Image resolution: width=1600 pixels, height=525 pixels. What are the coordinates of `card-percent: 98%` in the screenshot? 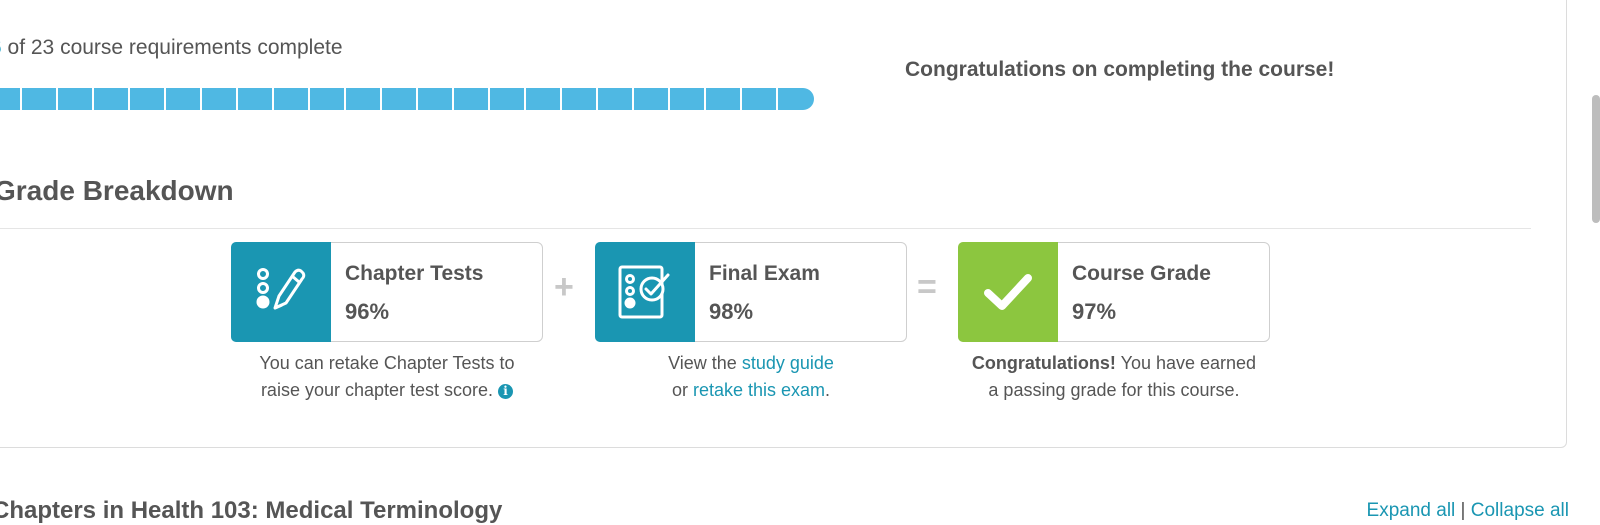 It's located at (731, 311).